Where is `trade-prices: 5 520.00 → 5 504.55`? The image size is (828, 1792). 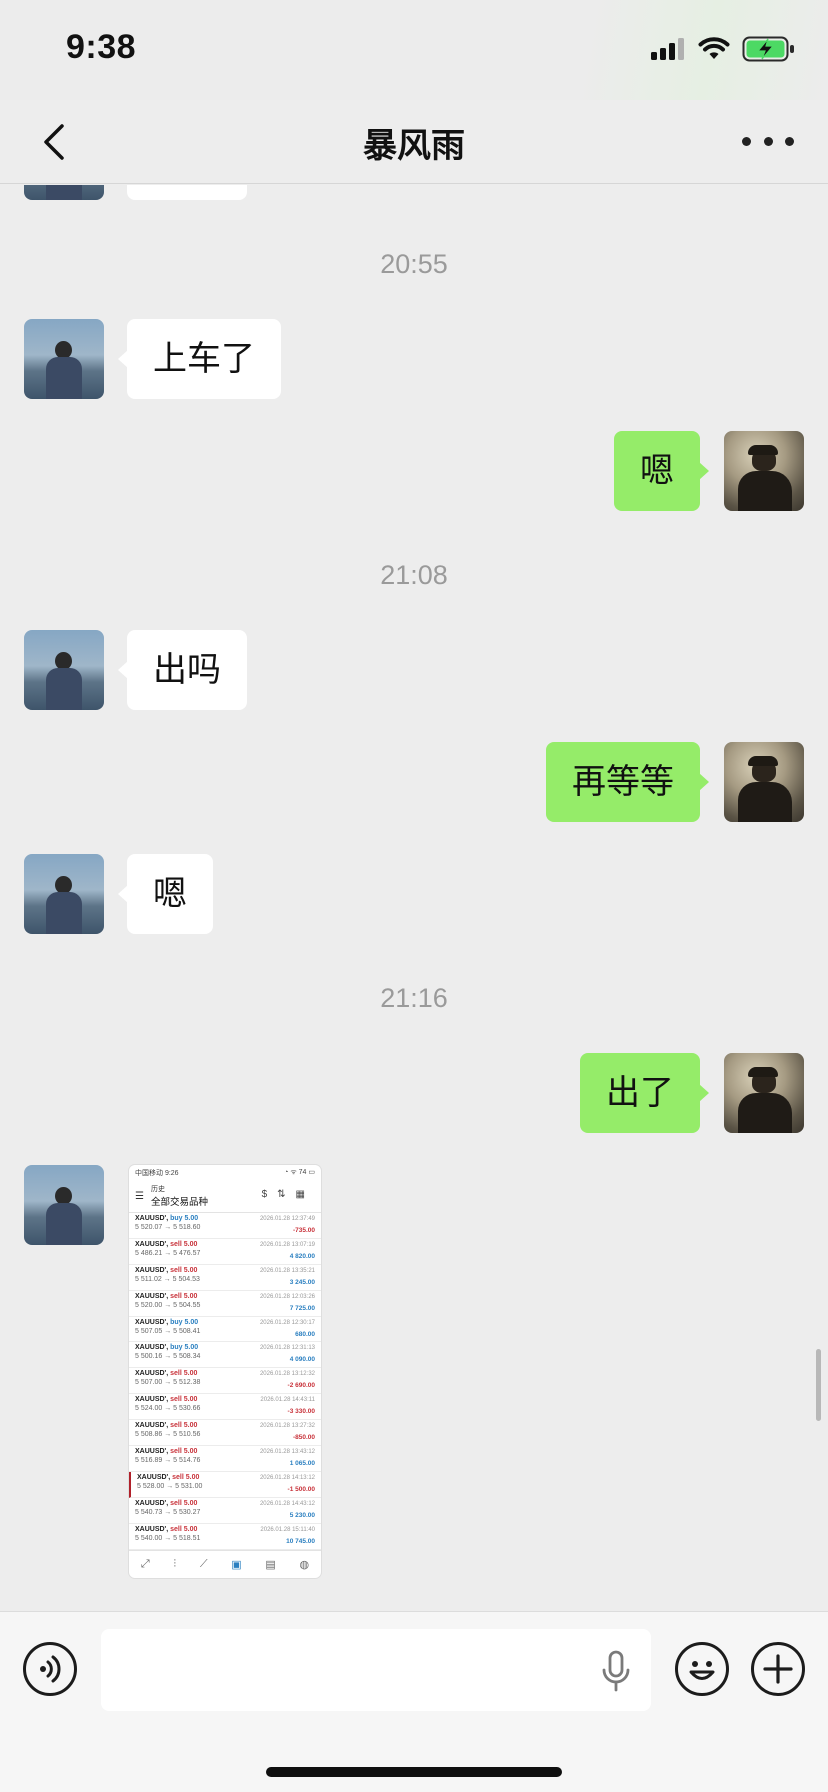
trade-prices: 5 520.00 → 5 504.55 is located at coordinates (168, 1305).